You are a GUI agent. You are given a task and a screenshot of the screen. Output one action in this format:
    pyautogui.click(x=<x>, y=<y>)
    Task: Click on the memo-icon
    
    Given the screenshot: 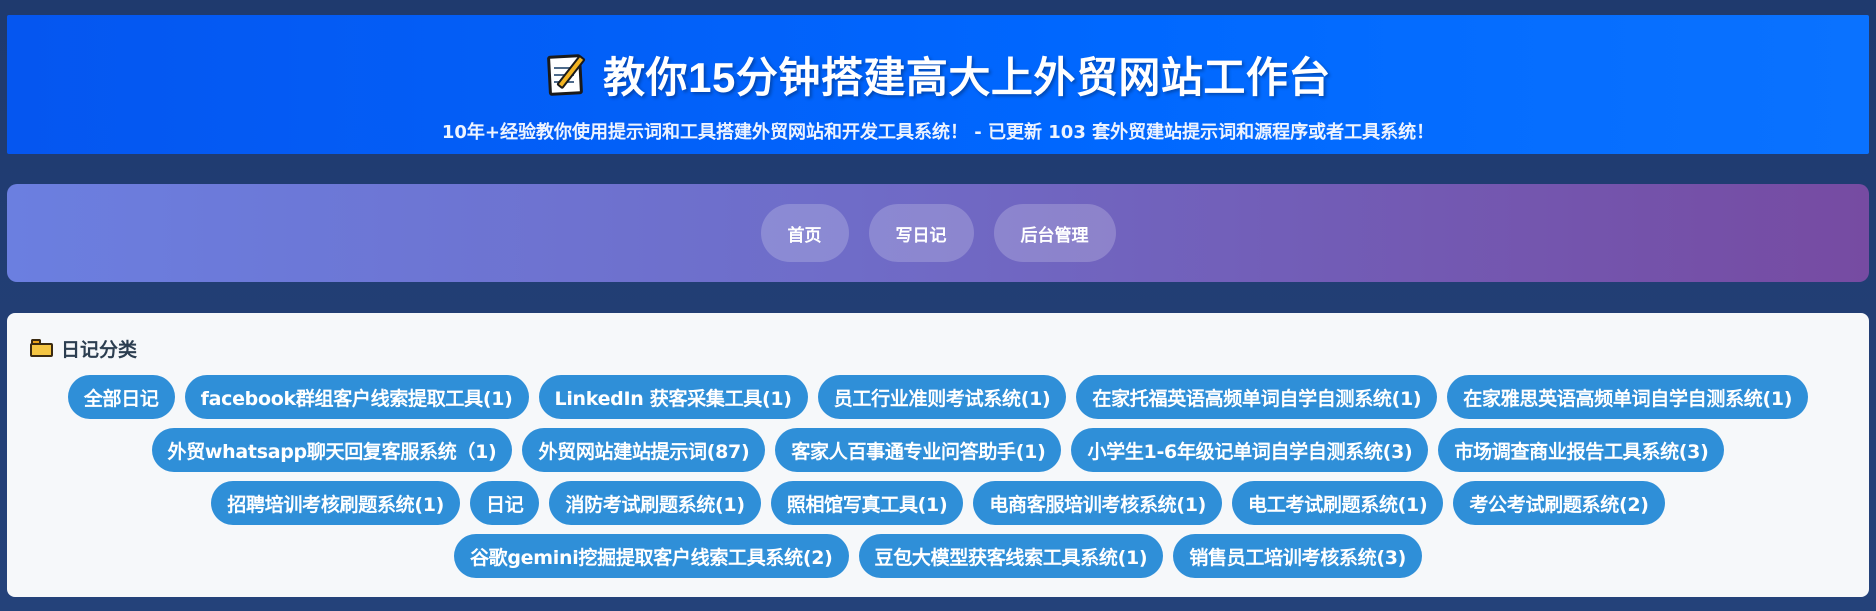 What is the action you would take?
    pyautogui.click(x=567, y=74)
    